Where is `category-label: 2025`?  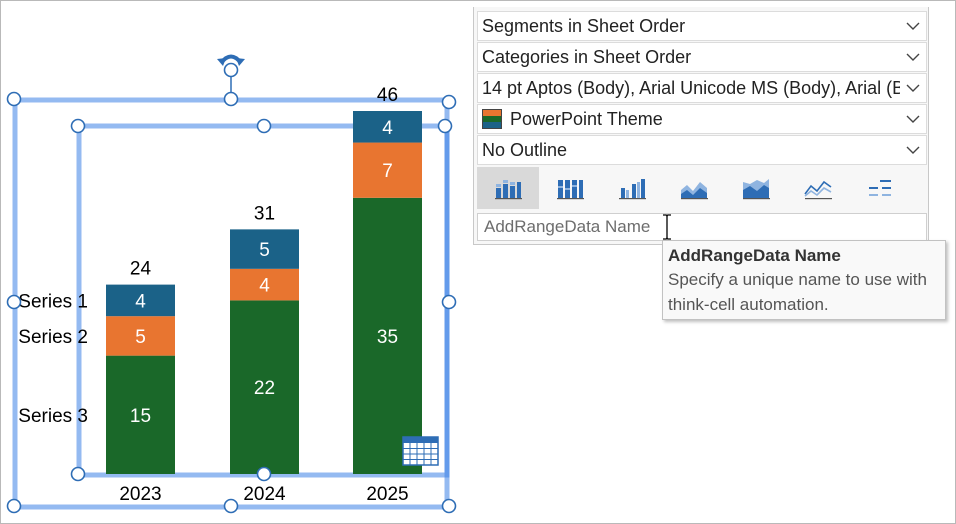
category-label: 2025 is located at coordinates (387, 494).